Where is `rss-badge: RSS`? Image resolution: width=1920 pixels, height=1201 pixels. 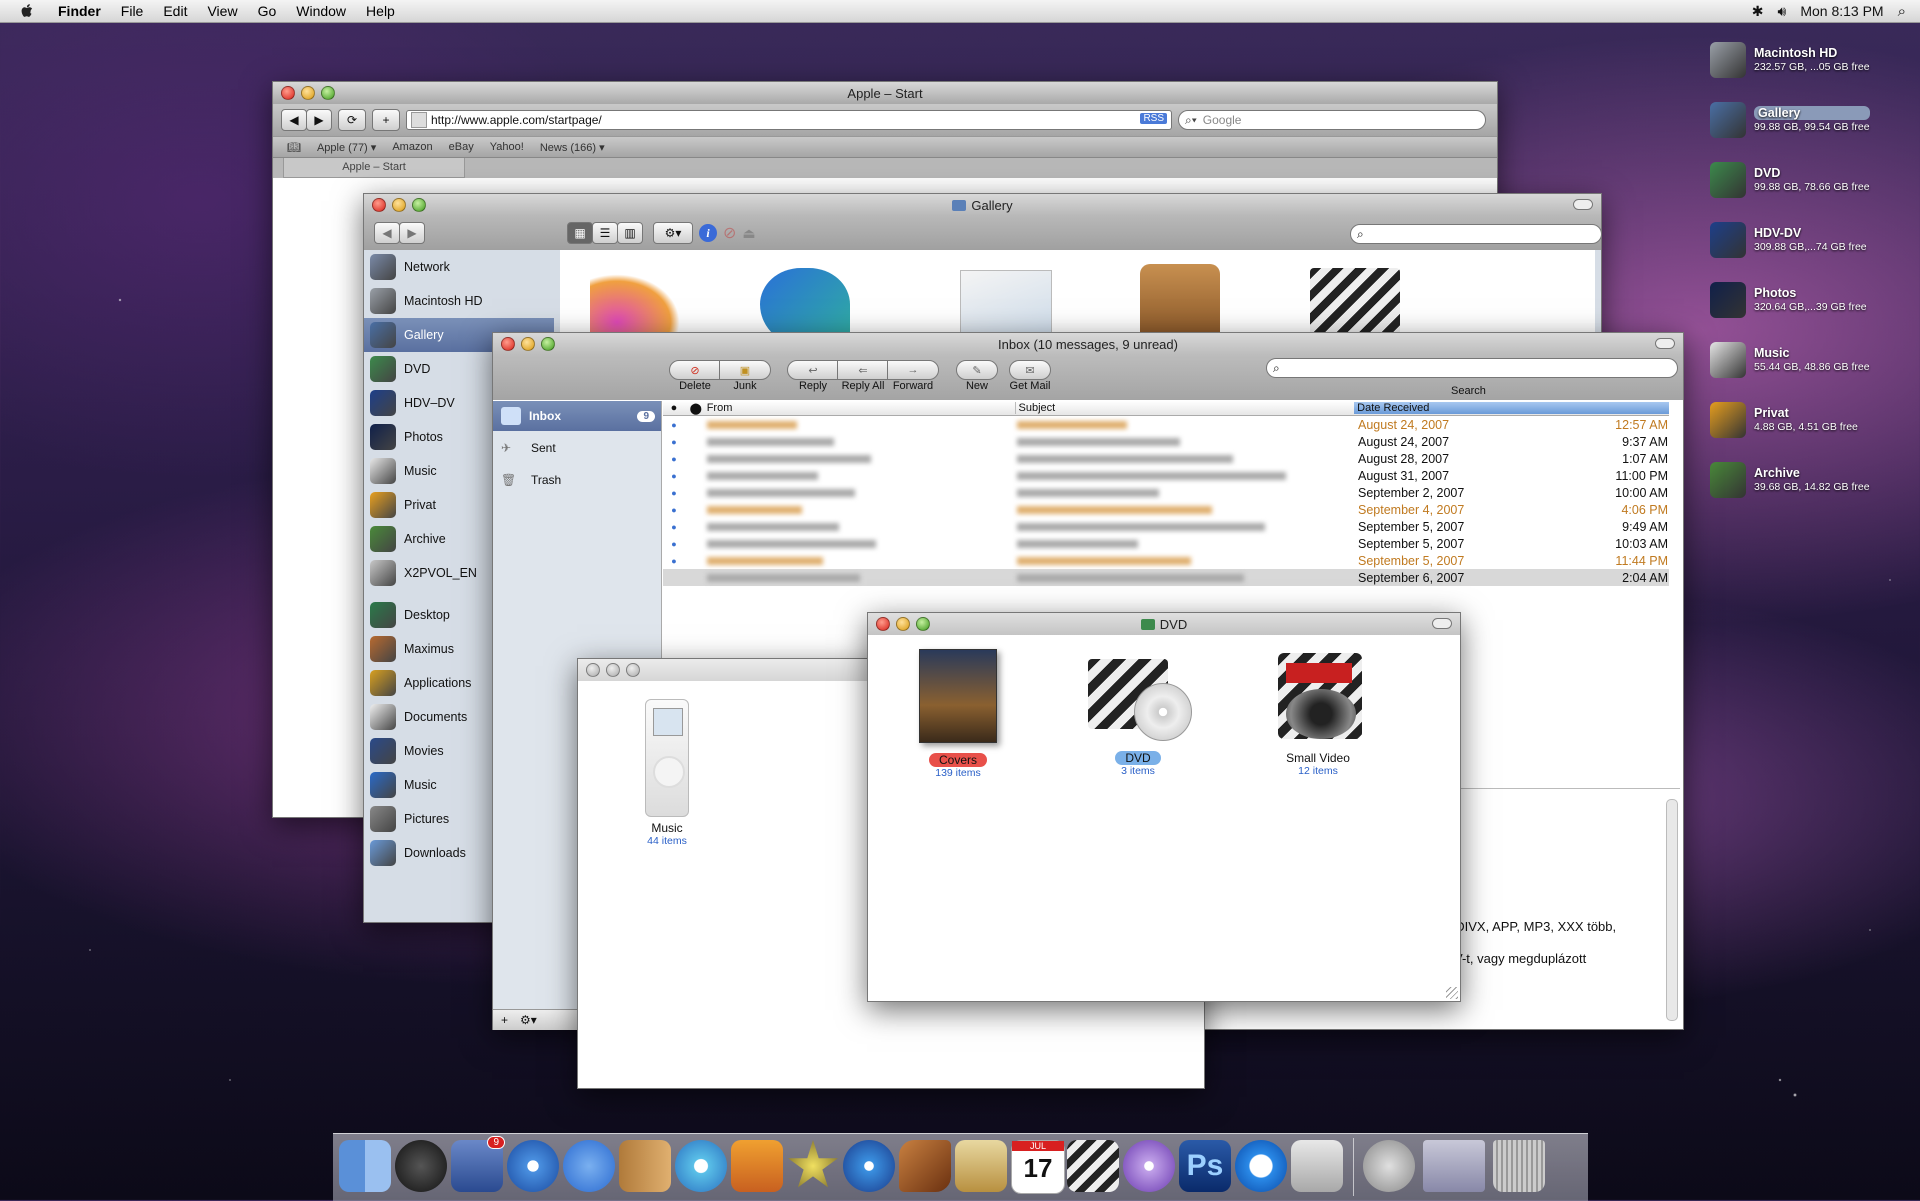
rss-badge: RSS is located at coordinates (1153, 118).